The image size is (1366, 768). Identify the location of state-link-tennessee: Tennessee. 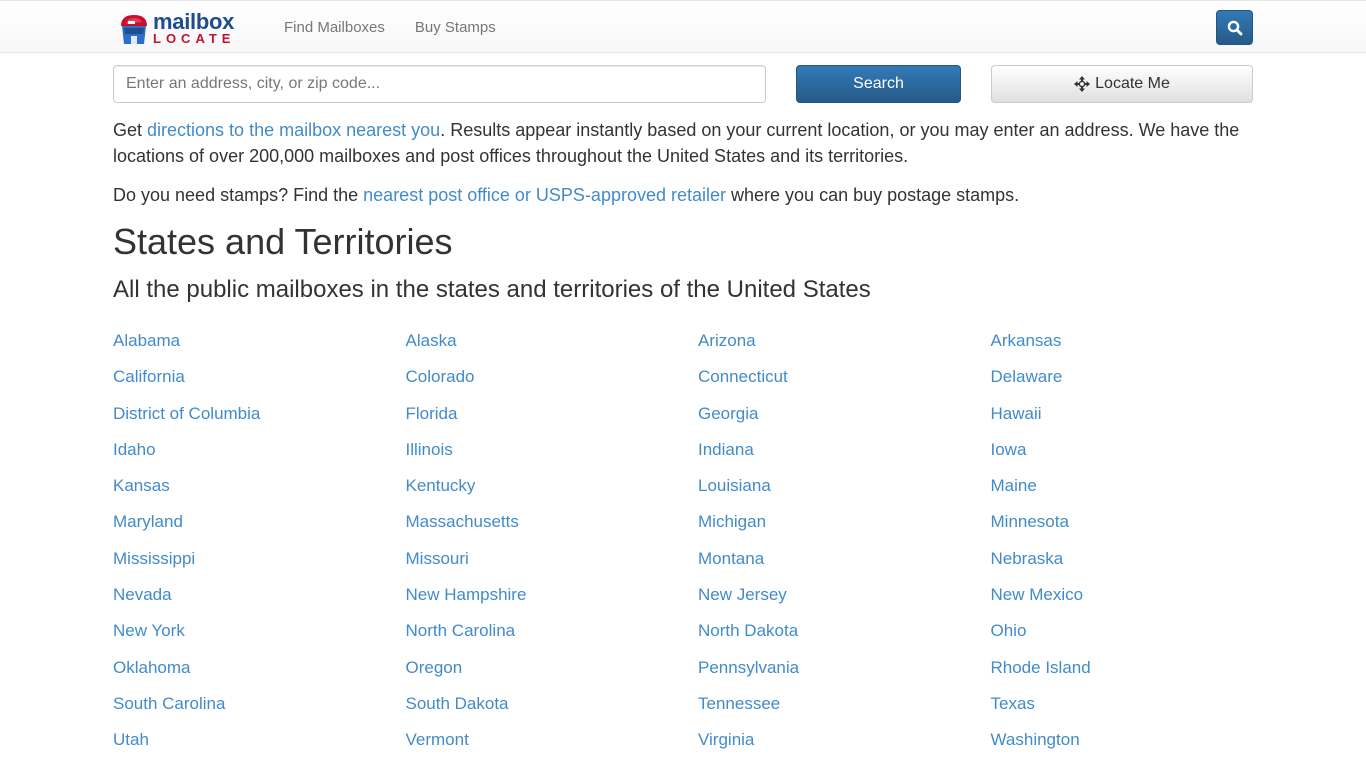
(844, 712).